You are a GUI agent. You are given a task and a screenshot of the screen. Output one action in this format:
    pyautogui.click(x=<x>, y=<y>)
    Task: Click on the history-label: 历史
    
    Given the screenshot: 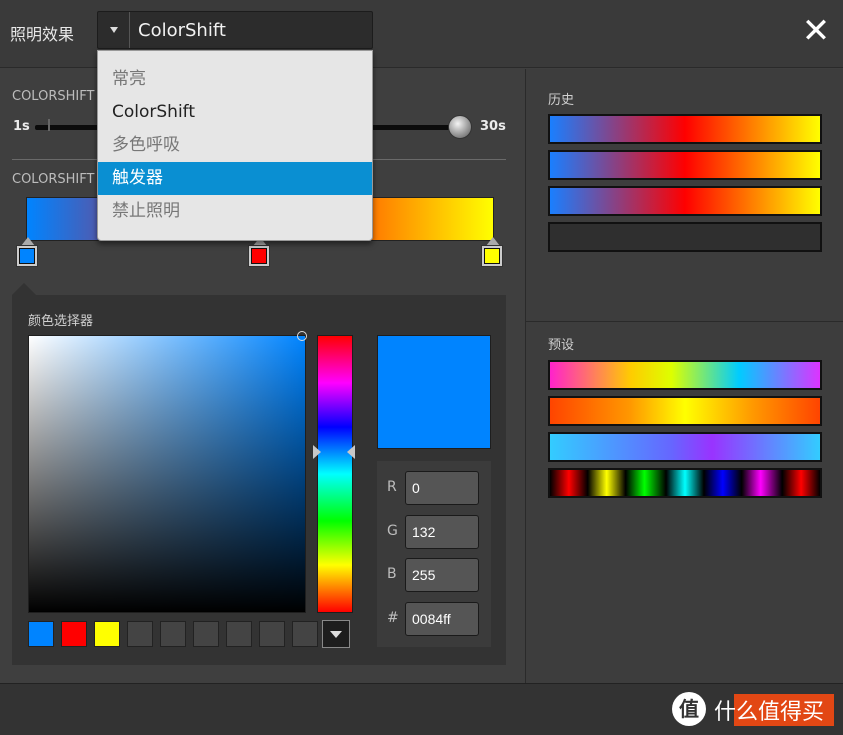 What is the action you would take?
    pyautogui.click(x=561, y=100)
    